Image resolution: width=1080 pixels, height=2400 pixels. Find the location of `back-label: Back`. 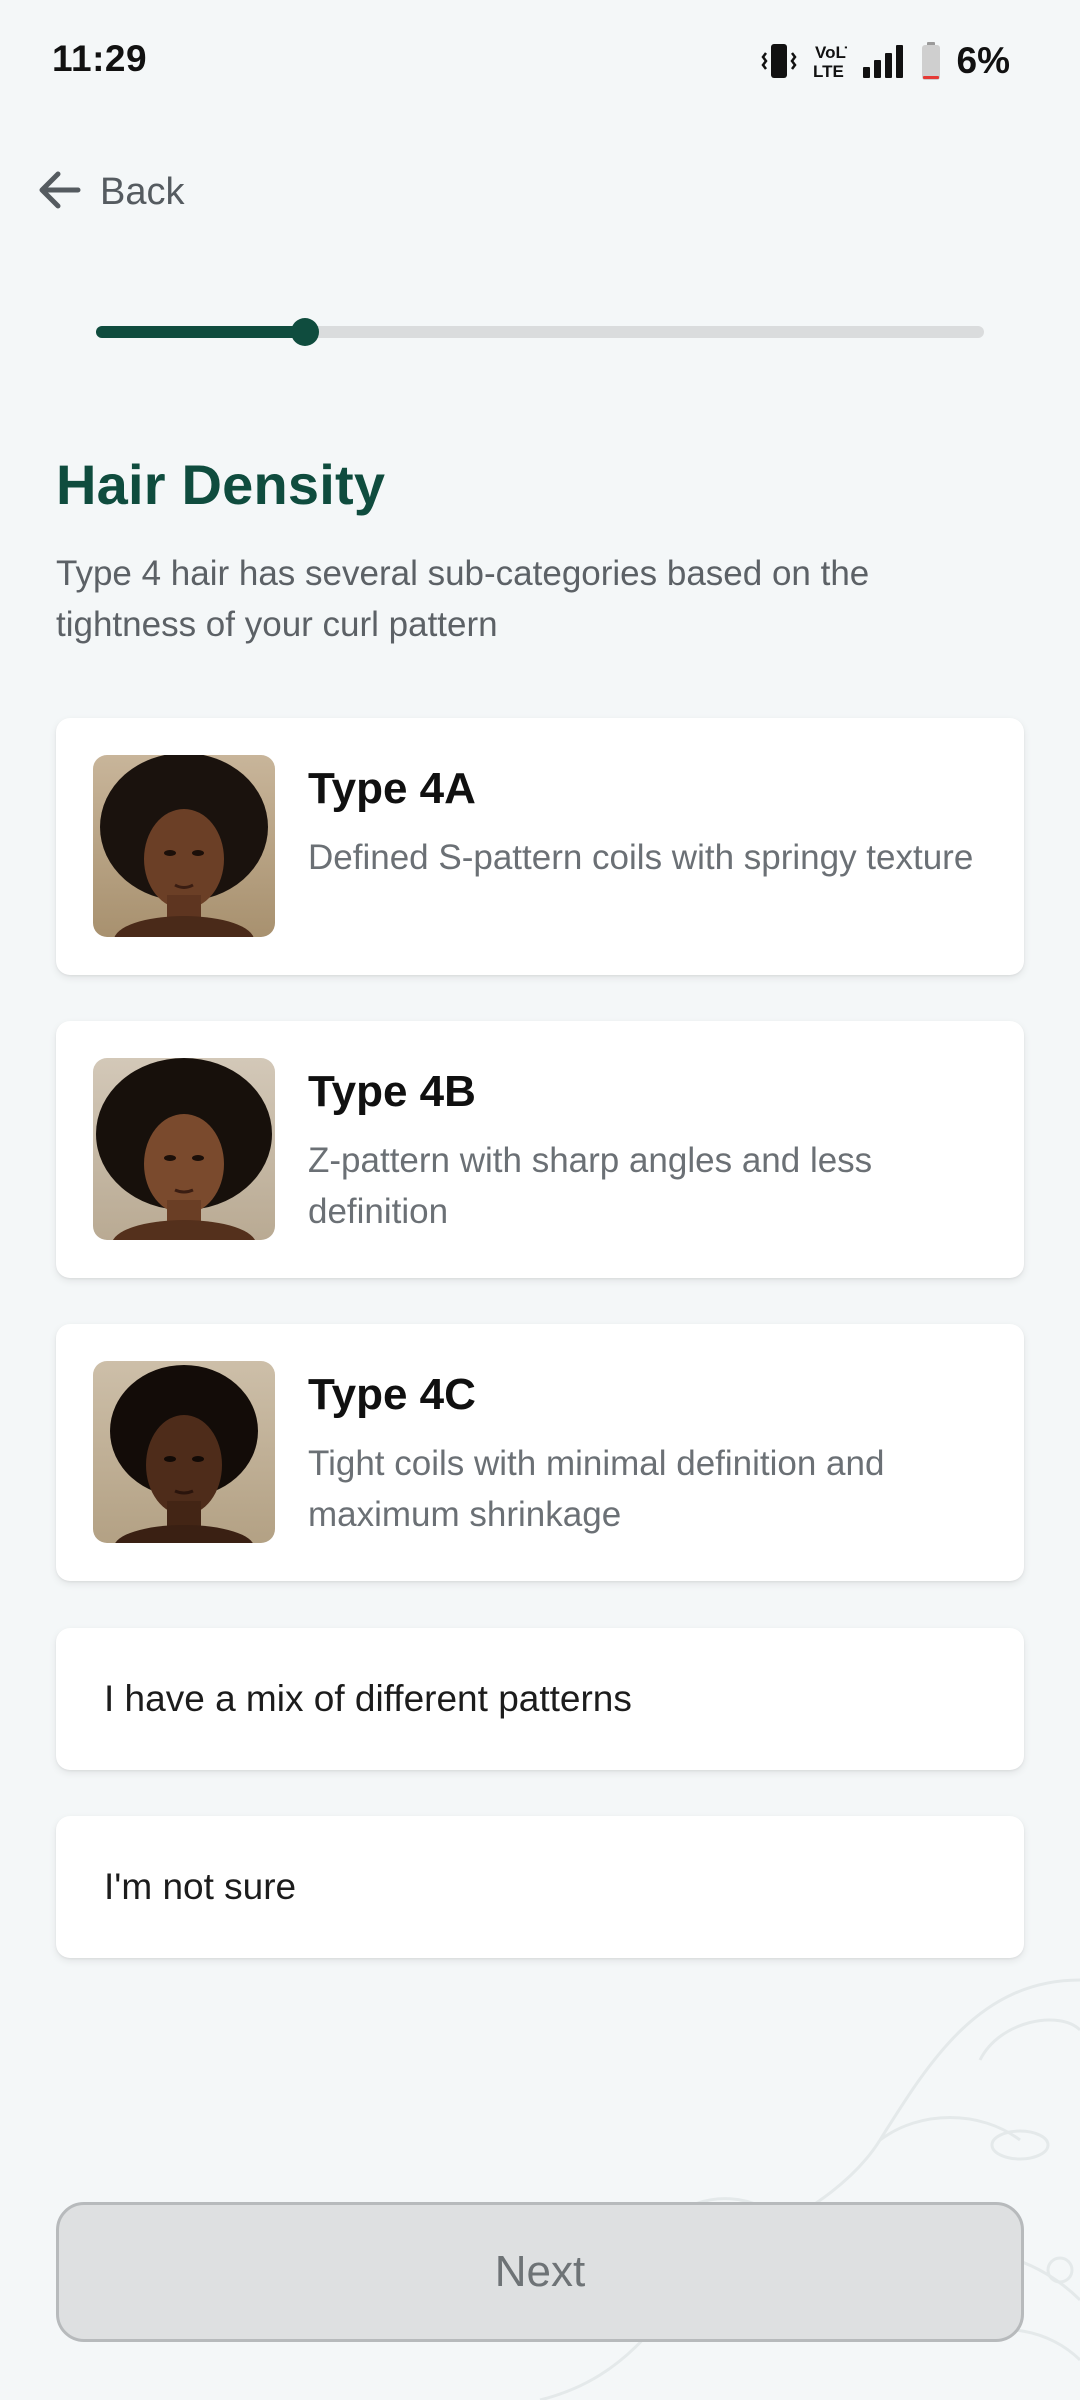

back-label: Back is located at coordinates (142, 191).